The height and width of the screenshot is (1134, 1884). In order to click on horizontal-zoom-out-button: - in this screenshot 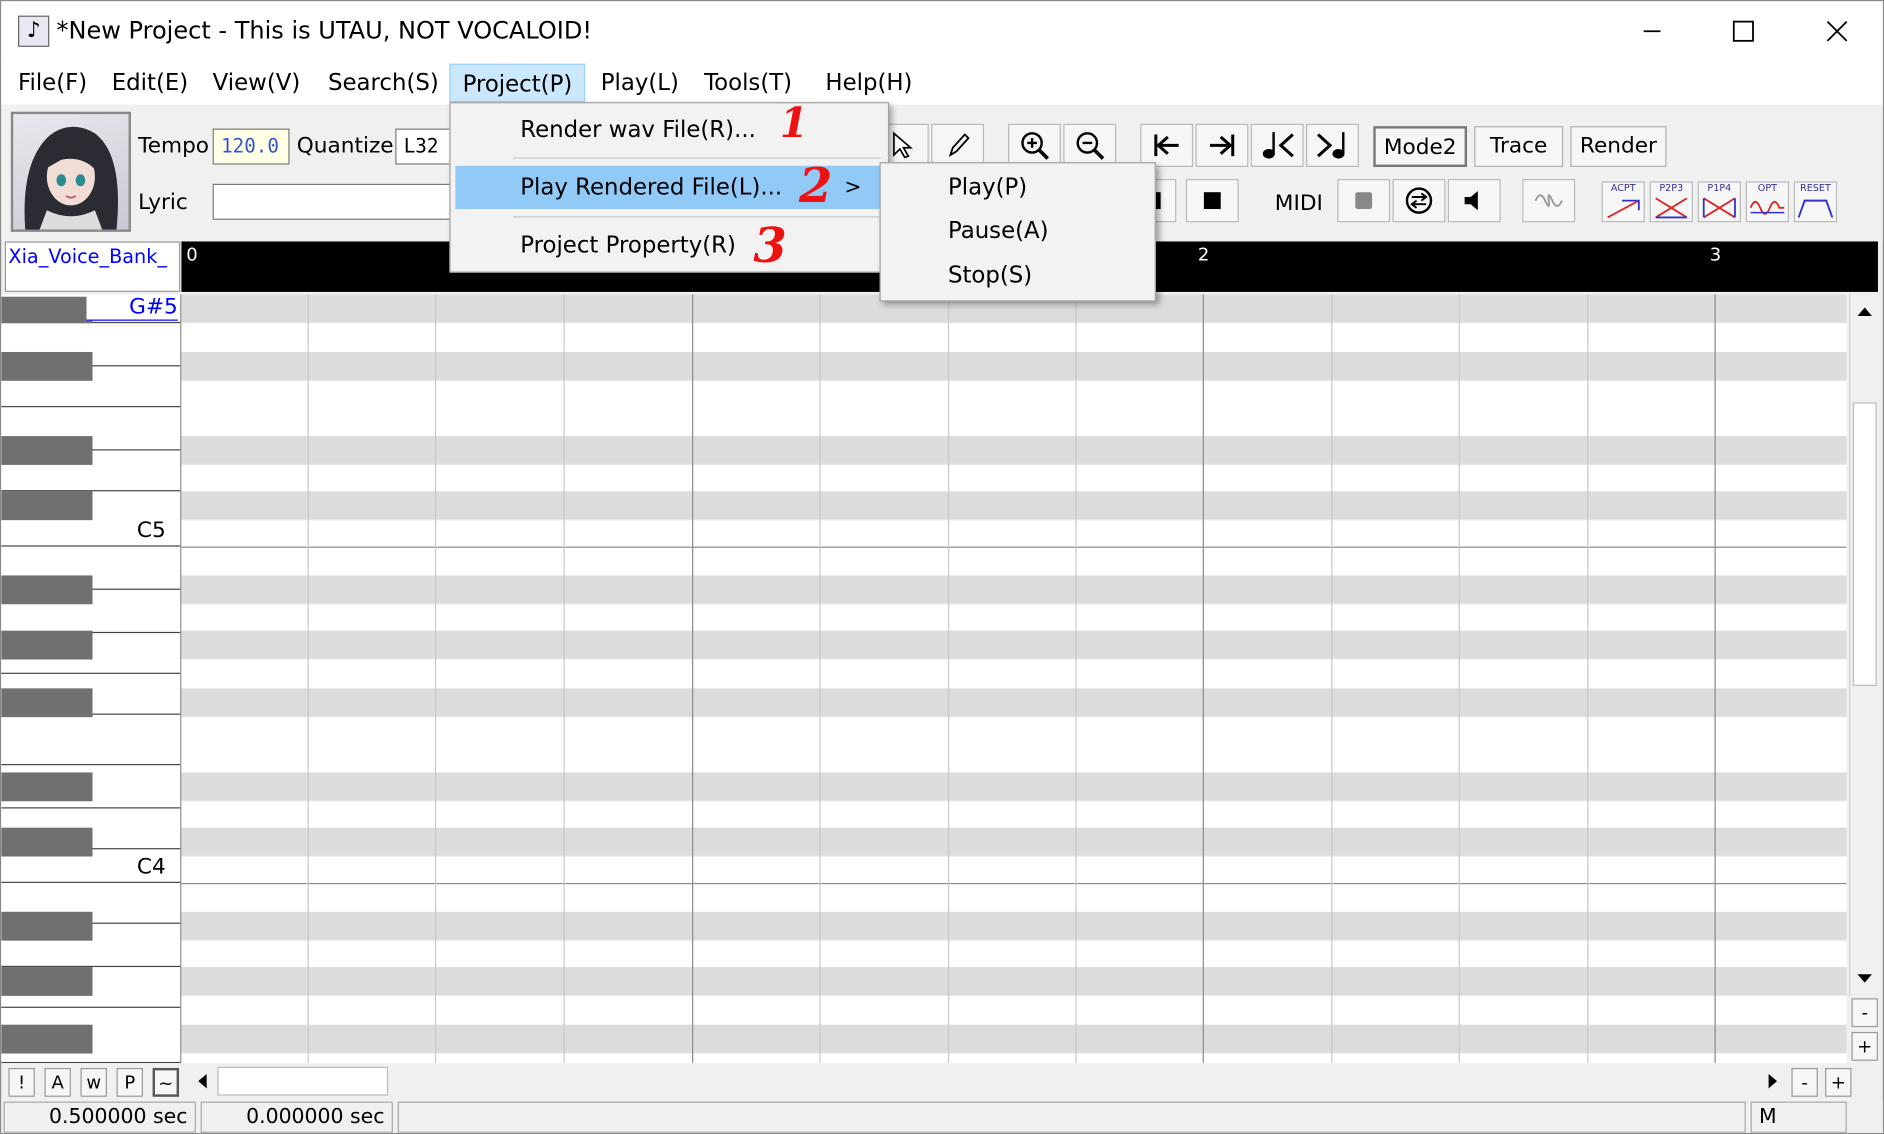, I will do `click(1804, 1082)`.